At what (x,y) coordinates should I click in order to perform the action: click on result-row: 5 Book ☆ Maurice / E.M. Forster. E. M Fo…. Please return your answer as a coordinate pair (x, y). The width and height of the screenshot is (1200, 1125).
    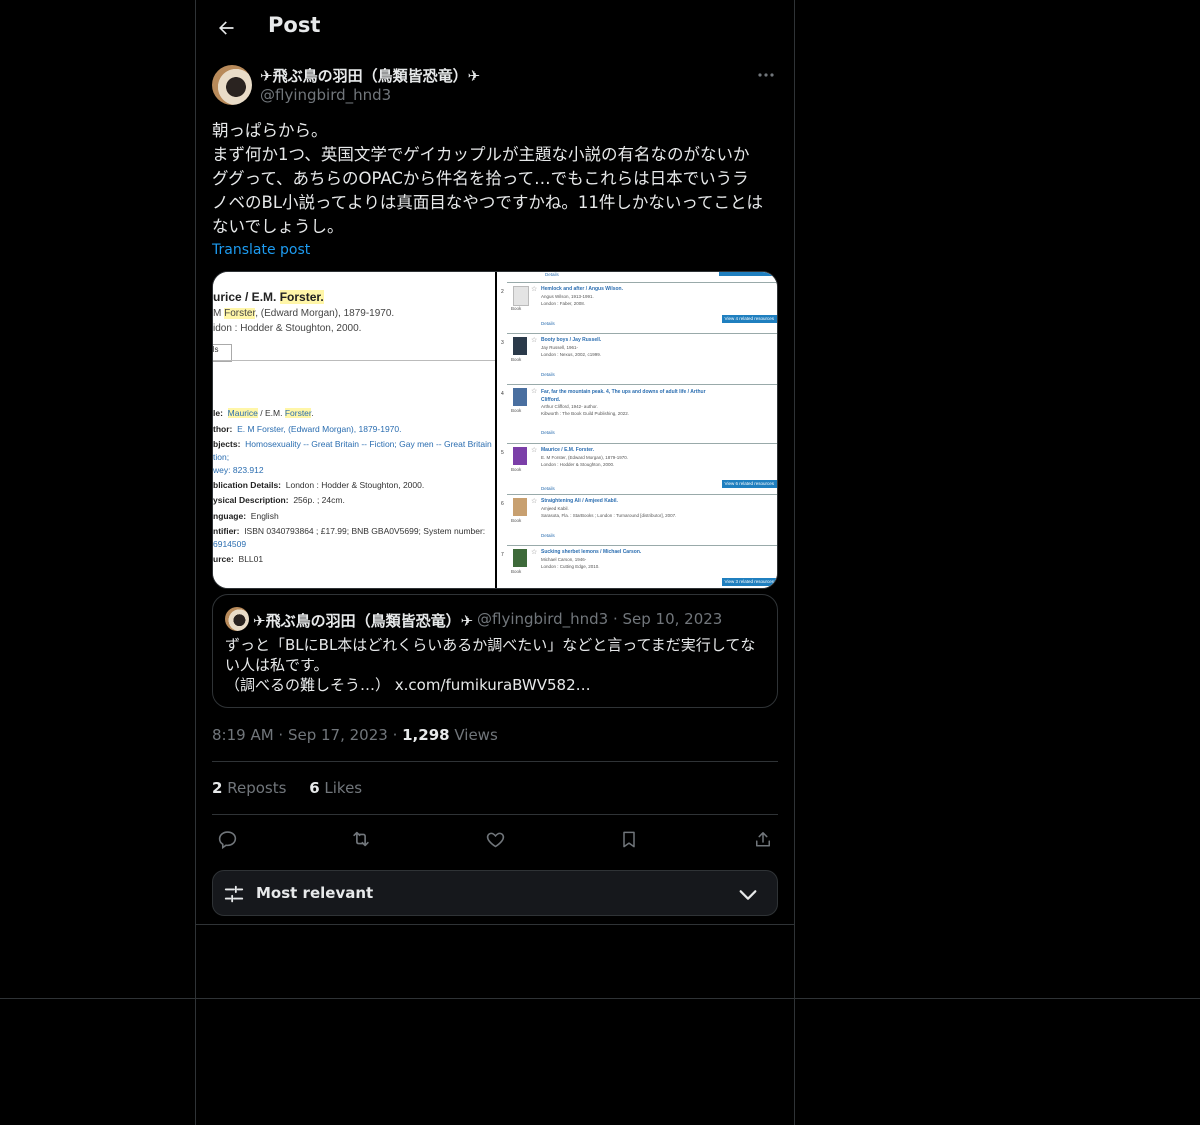
    Looking at the image, I should click on (639, 468).